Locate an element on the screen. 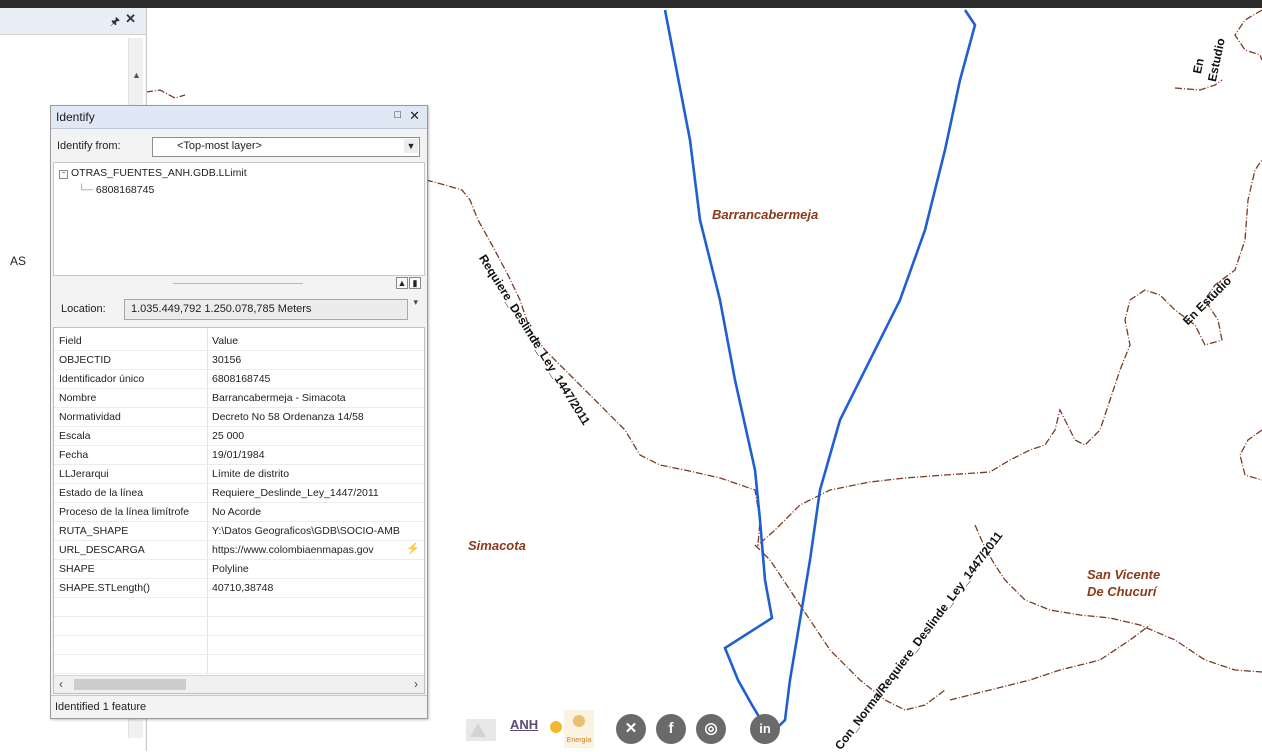 Image resolution: width=1262 pixels, height=752 pixels. field-value: 6808168745 is located at coordinates (241, 379).